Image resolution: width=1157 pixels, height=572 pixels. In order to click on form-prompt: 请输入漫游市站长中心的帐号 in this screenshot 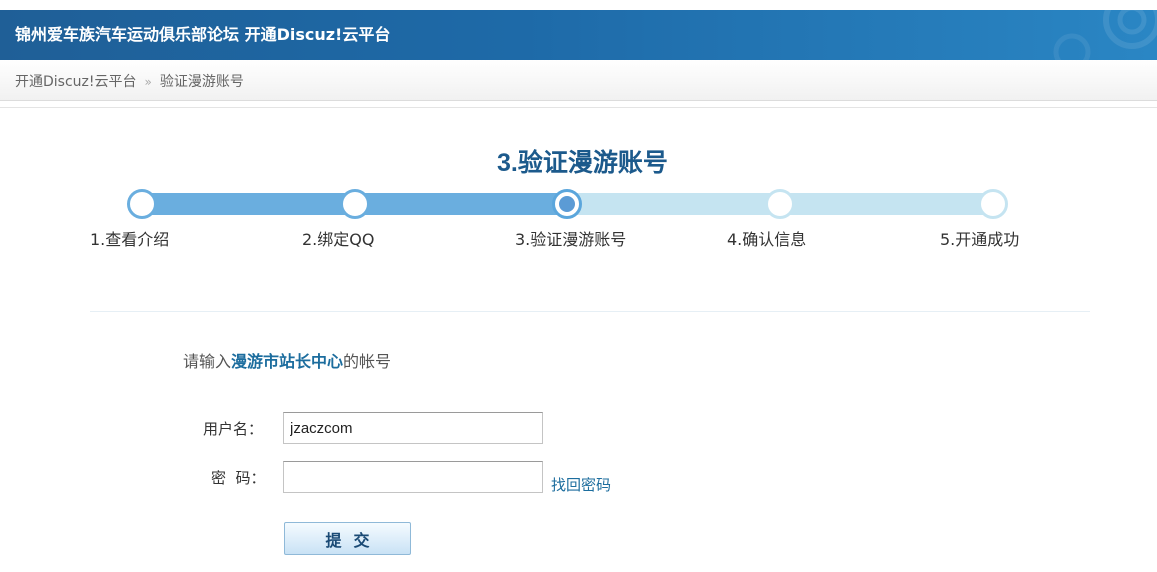, I will do `click(287, 361)`.